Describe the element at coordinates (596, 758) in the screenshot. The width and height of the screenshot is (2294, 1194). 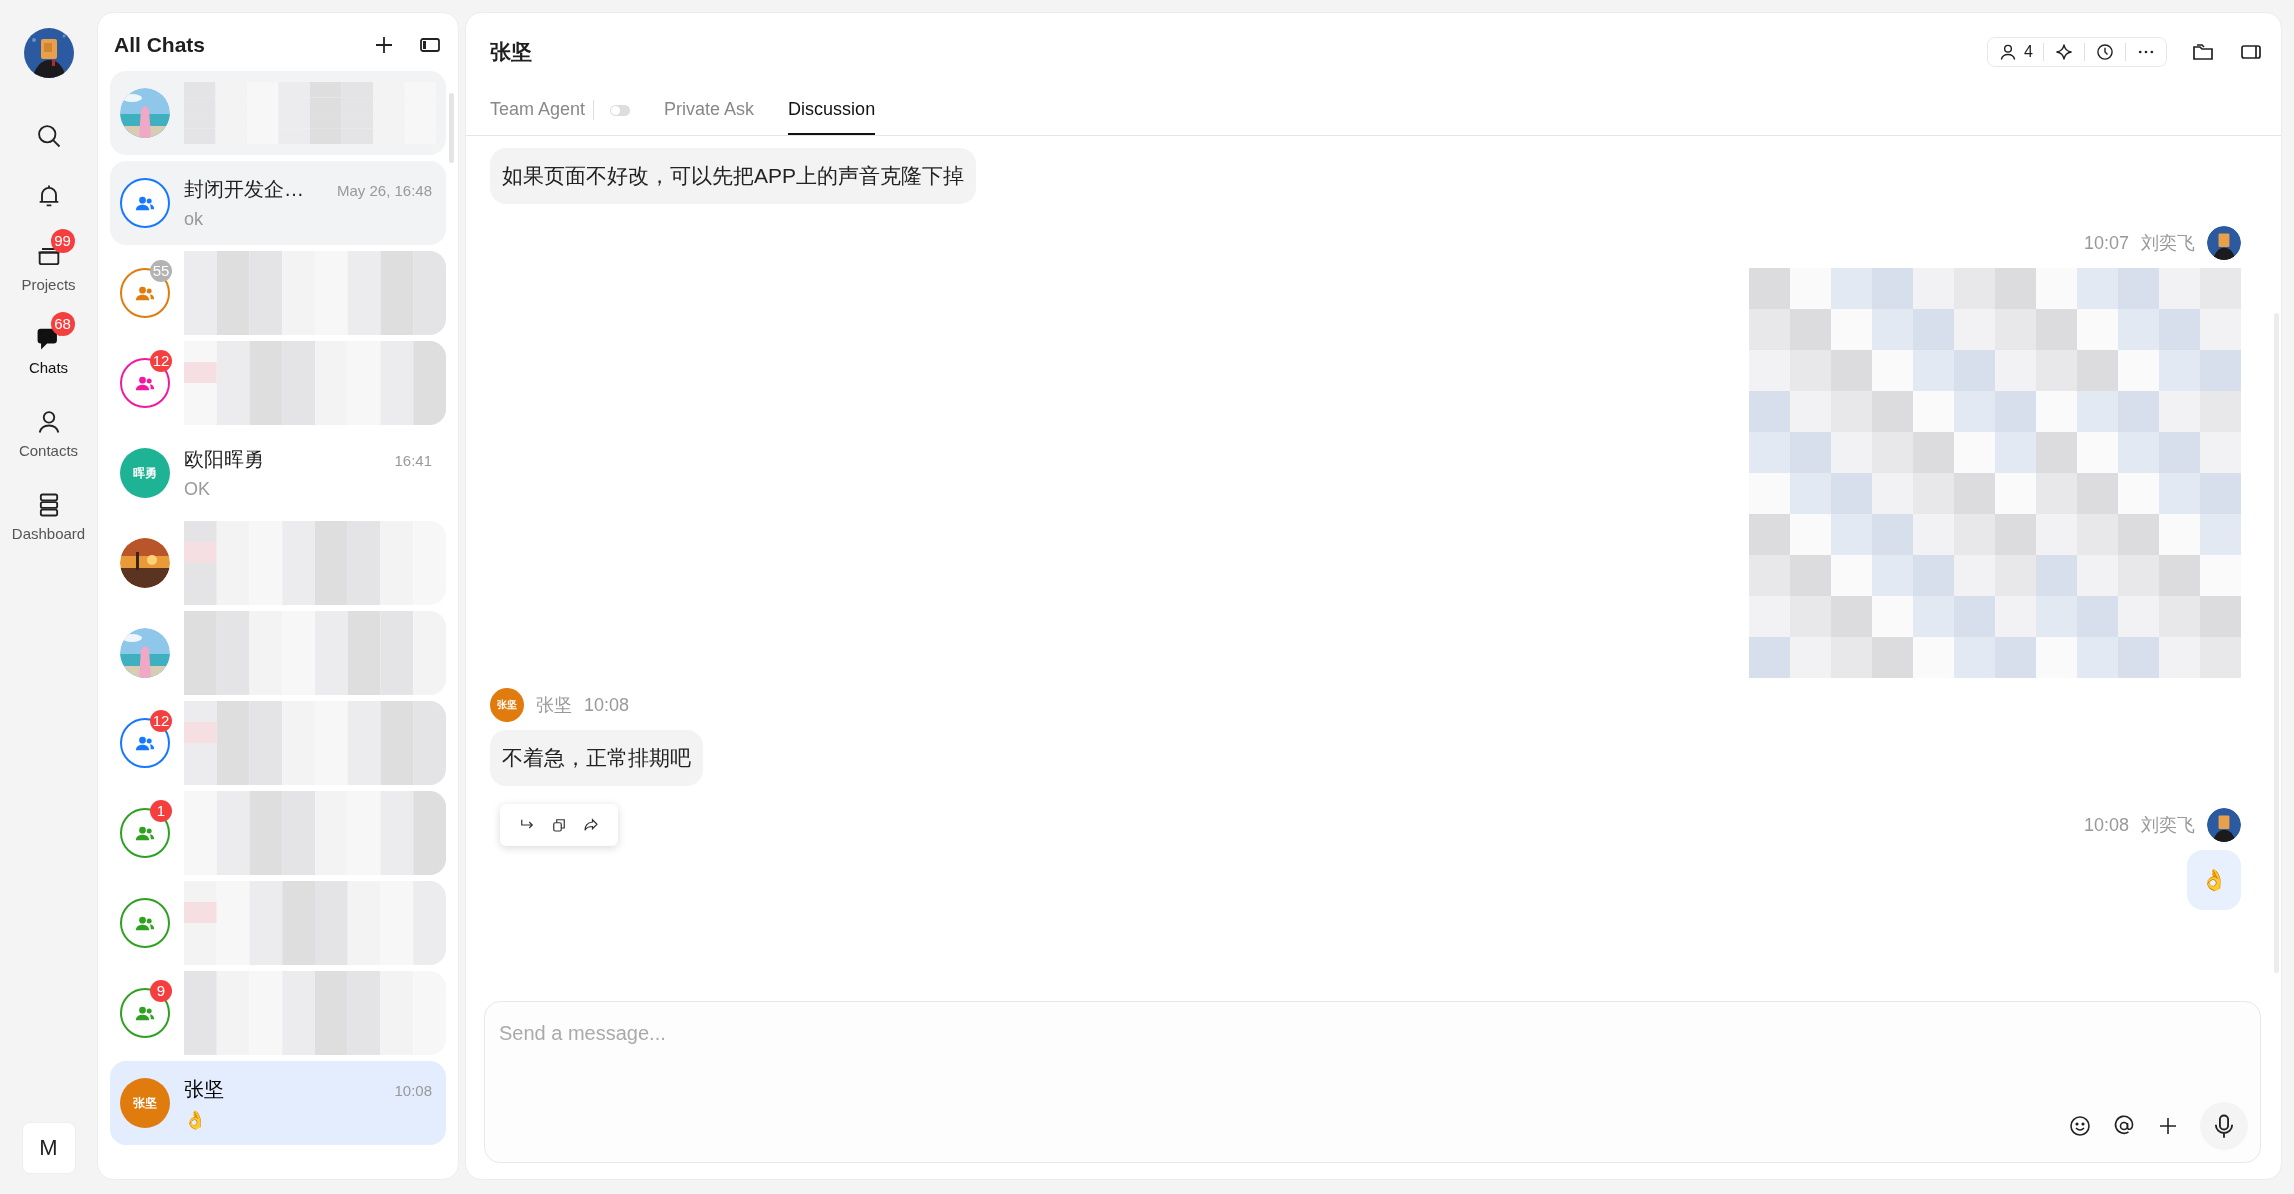
I see `message-bubble: 不着急，正常排期吧` at that location.